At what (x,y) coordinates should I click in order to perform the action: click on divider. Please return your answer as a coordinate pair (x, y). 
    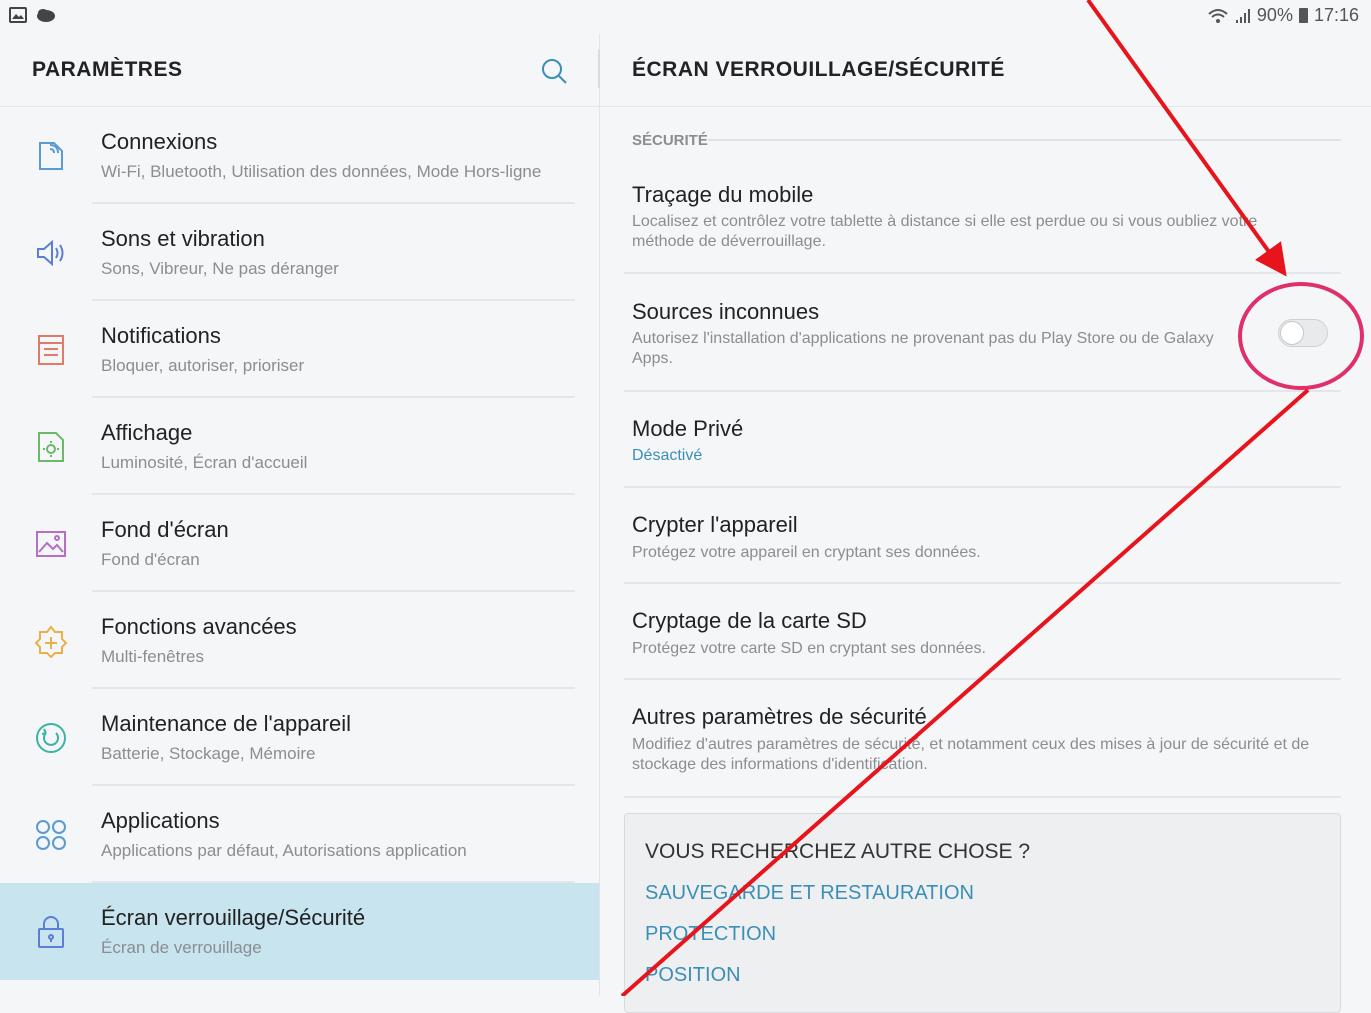
    Looking at the image, I should click on (982, 797).